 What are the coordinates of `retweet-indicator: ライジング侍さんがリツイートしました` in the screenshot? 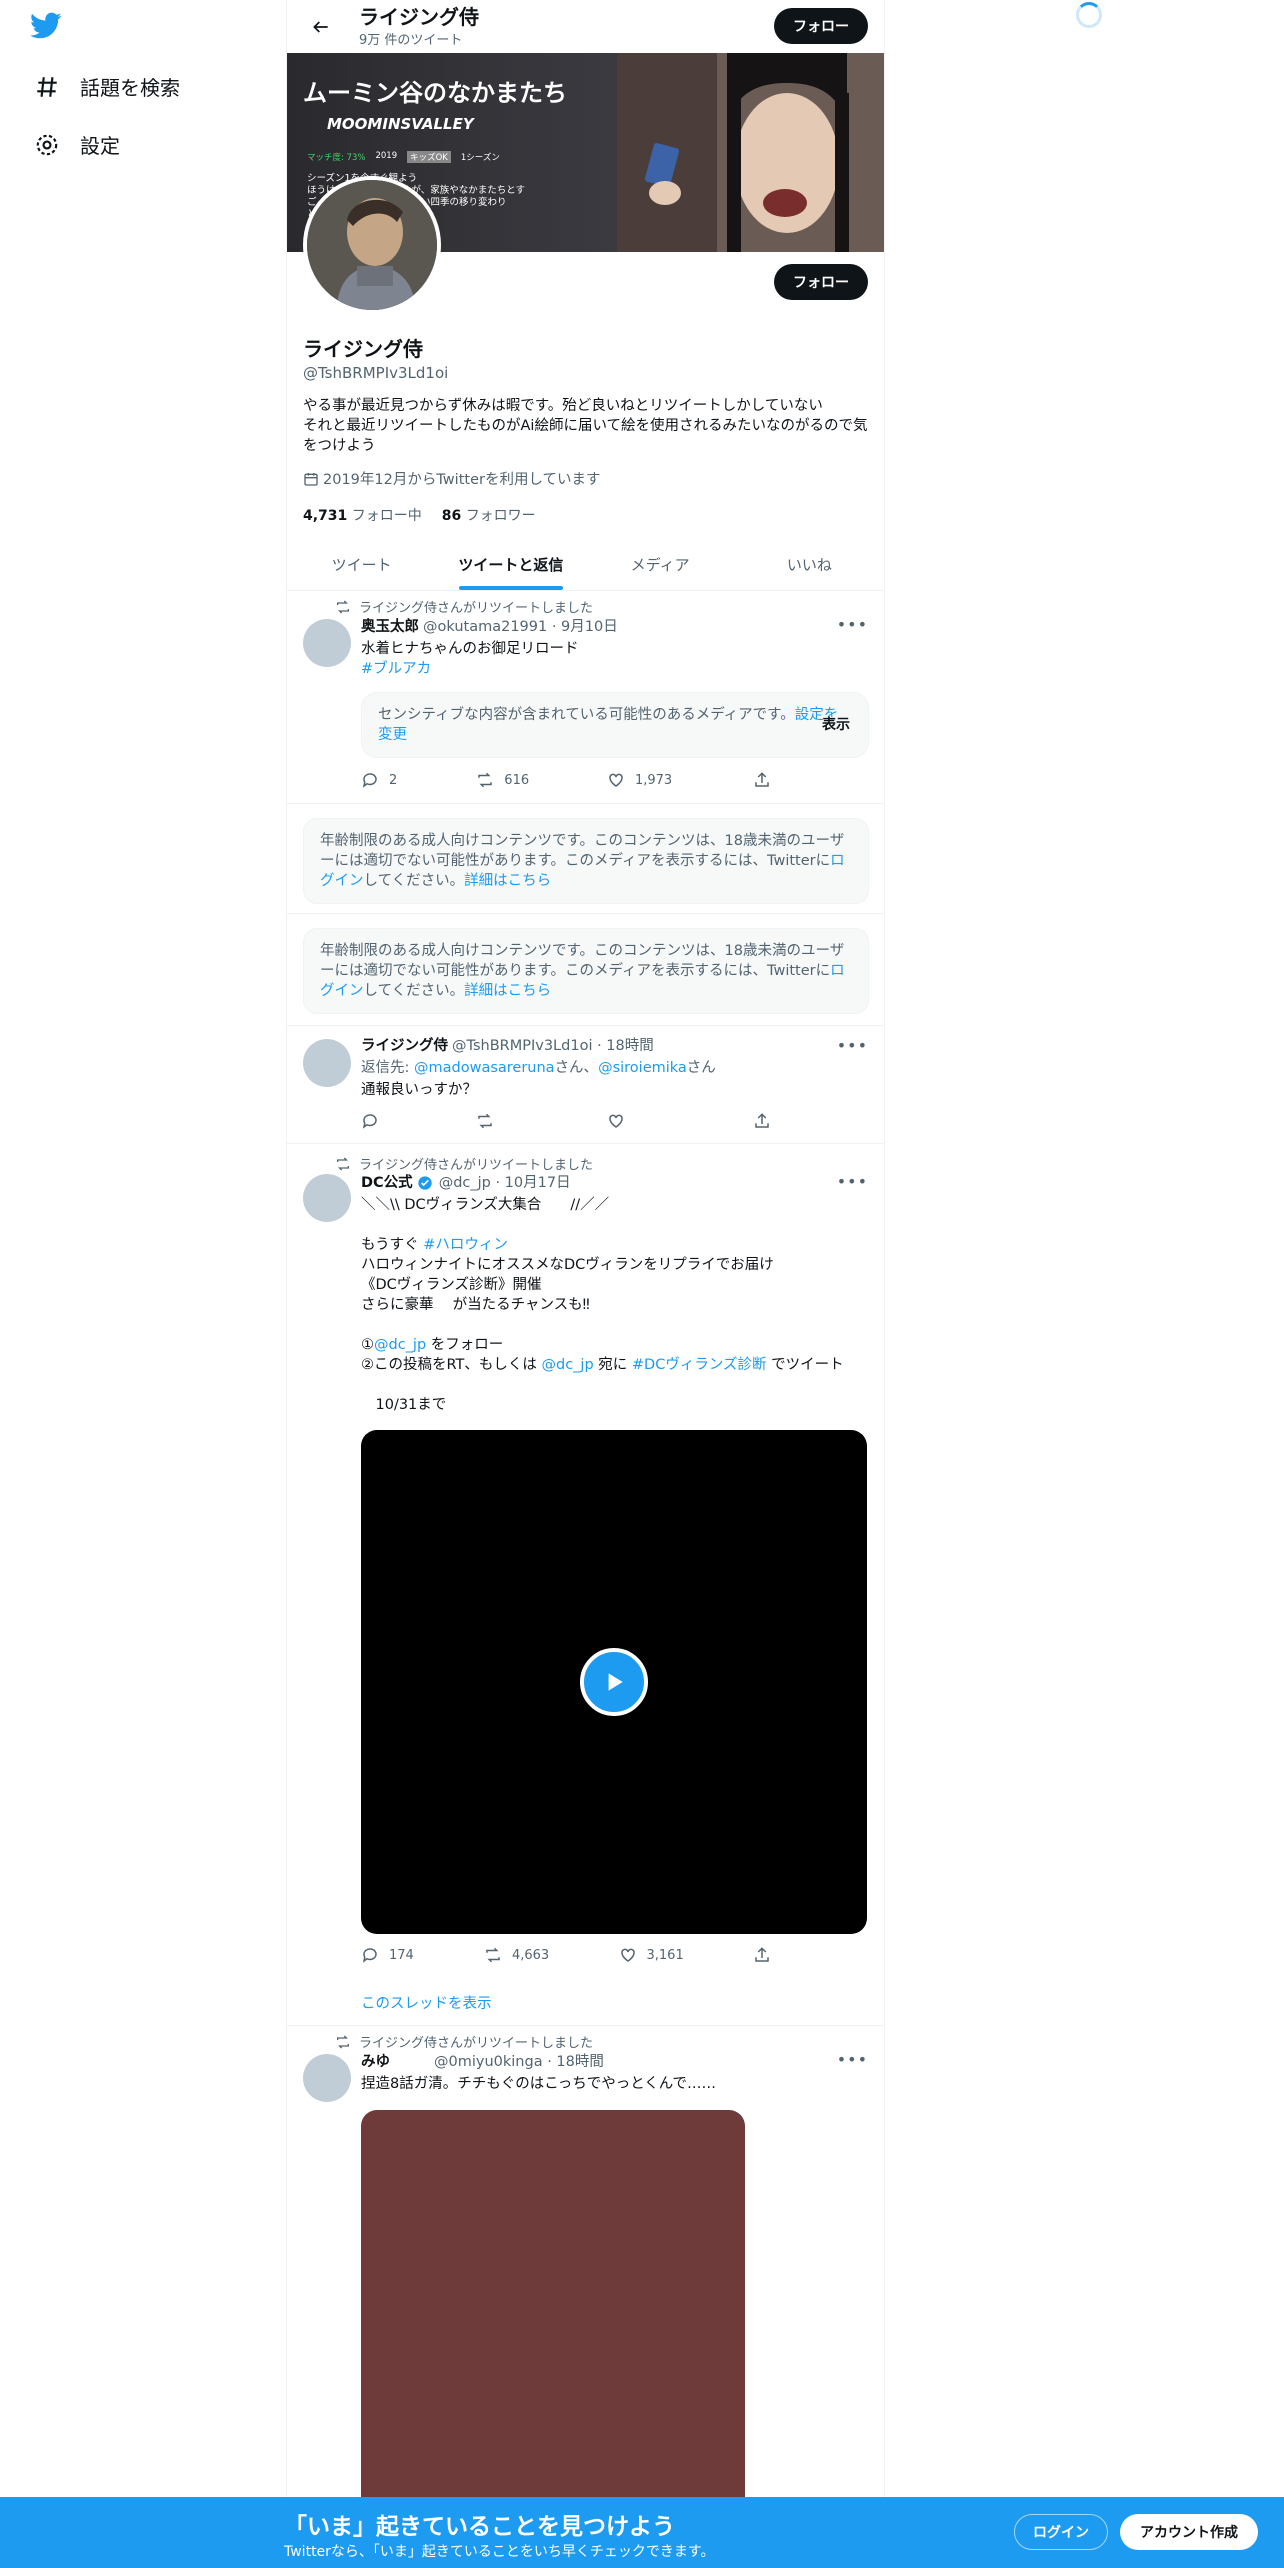 It's located at (464, 606).